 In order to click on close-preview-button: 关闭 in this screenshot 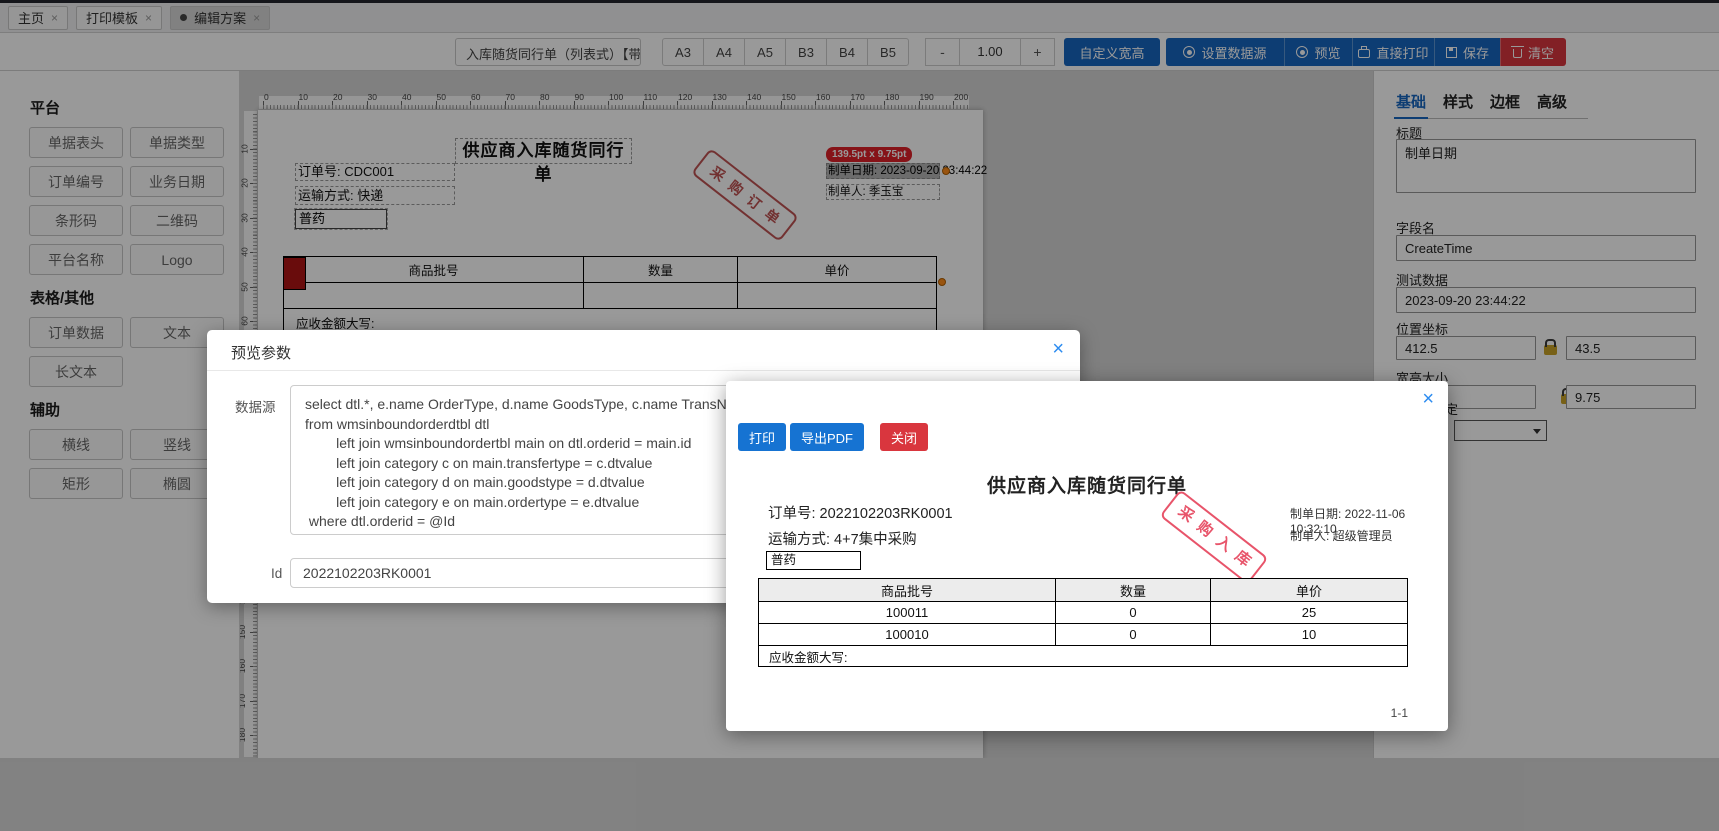, I will do `click(904, 437)`.